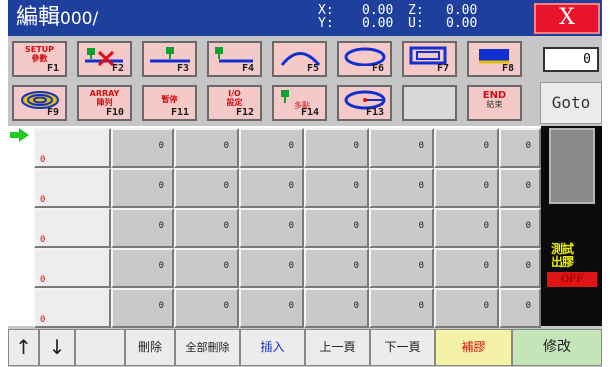  What do you see at coordinates (104, 59) in the screenshot?
I see `f2-button: F2` at bounding box center [104, 59].